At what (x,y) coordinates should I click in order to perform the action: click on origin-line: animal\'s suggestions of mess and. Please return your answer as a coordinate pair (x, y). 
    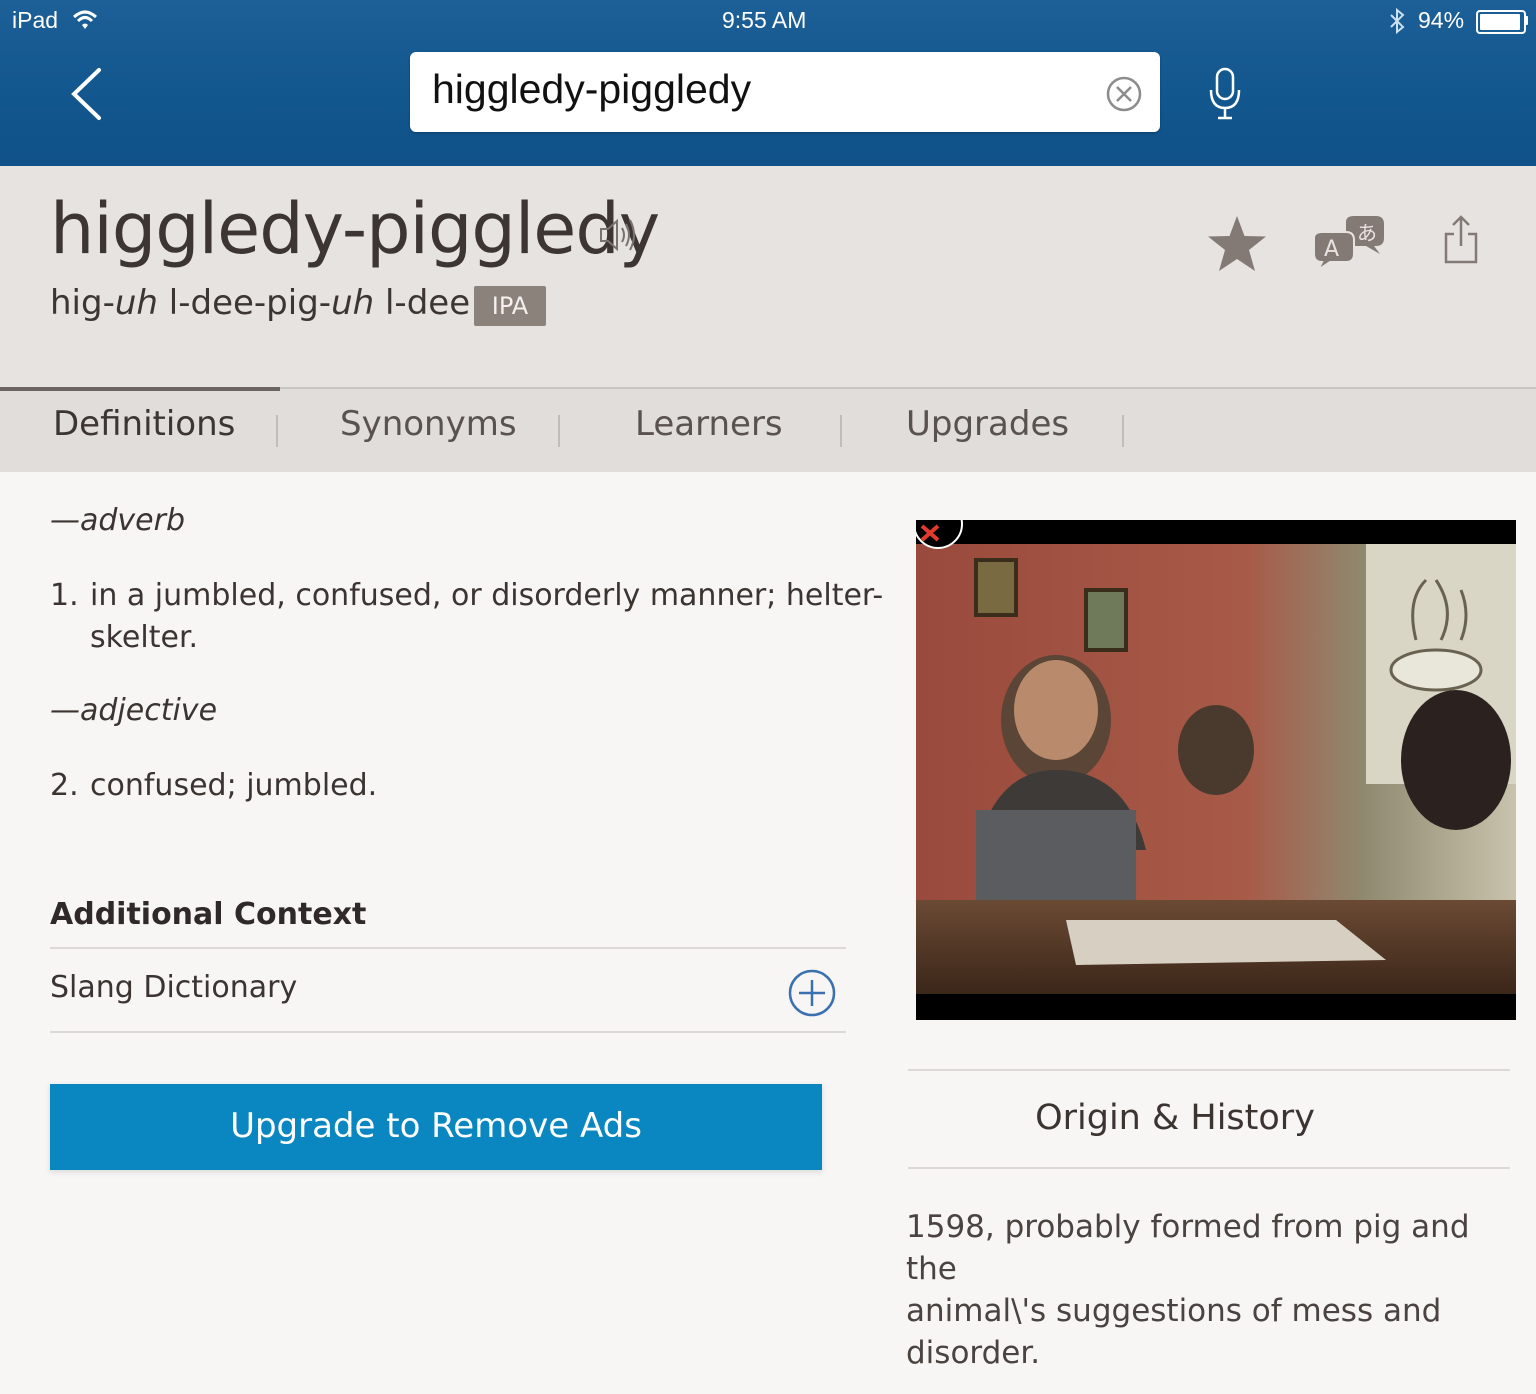
    Looking at the image, I should click on (1174, 1311).